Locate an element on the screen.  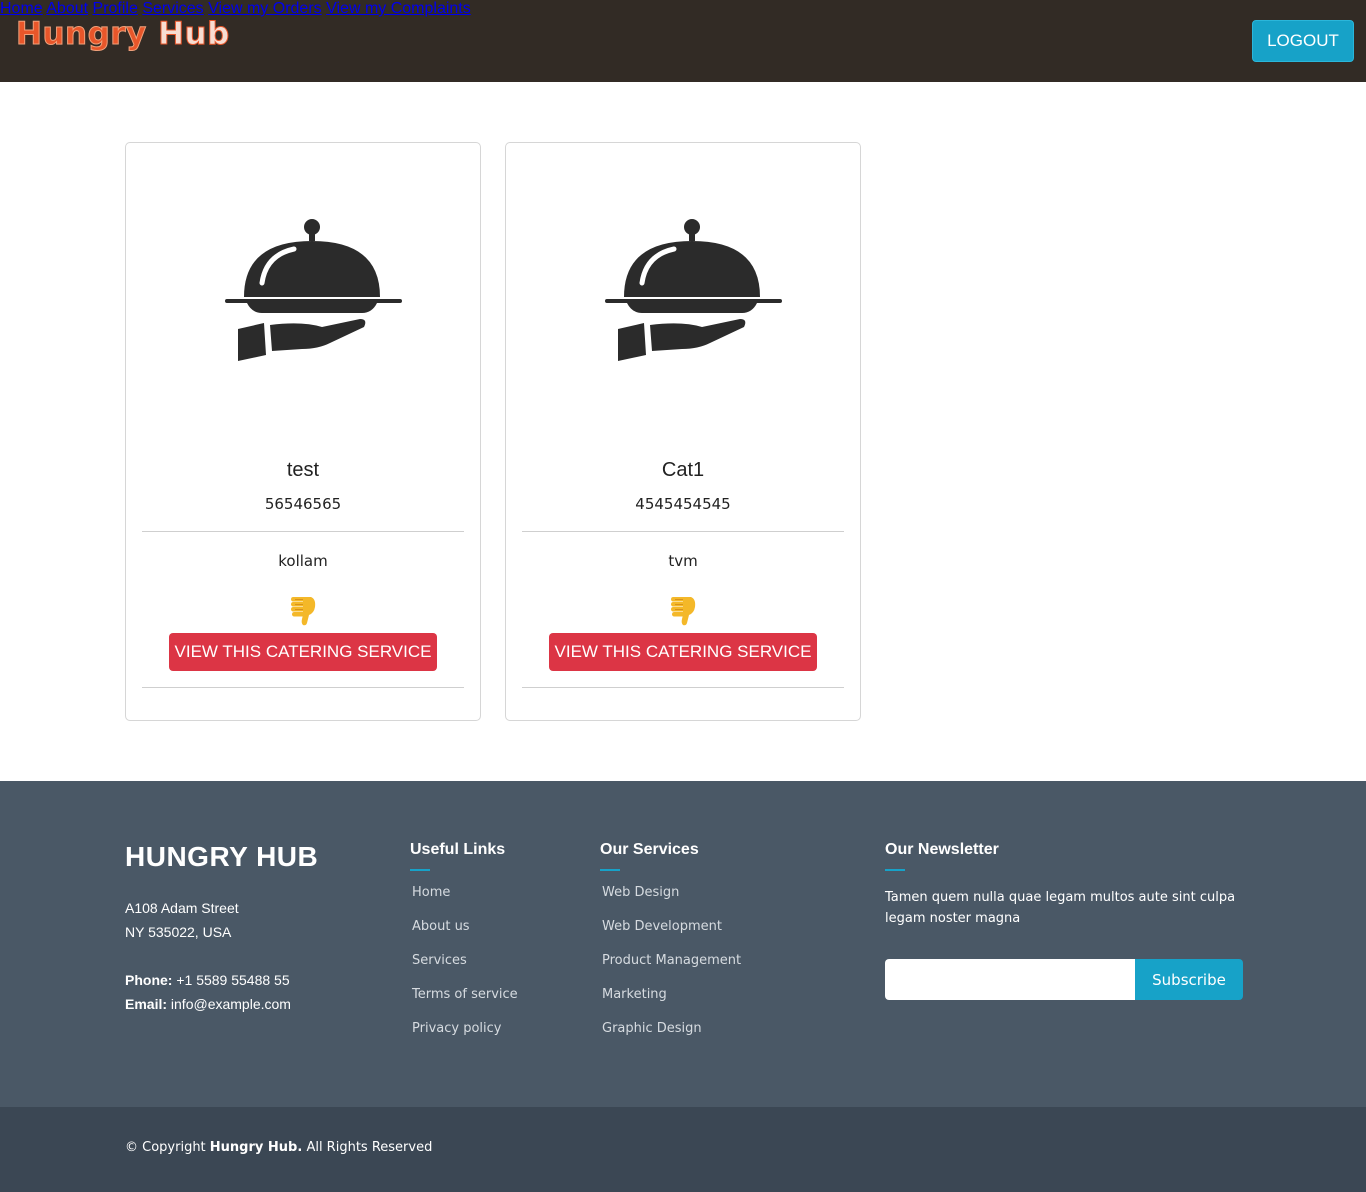
footer-link-about-us: About us is located at coordinates (465, 936).